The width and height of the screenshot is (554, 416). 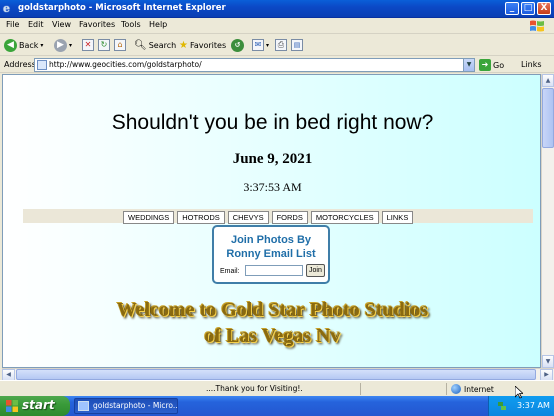 What do you see at coordinates (12, 24) in the screenshot?
I see `menu-file: File` at bounding box center [12, 24].